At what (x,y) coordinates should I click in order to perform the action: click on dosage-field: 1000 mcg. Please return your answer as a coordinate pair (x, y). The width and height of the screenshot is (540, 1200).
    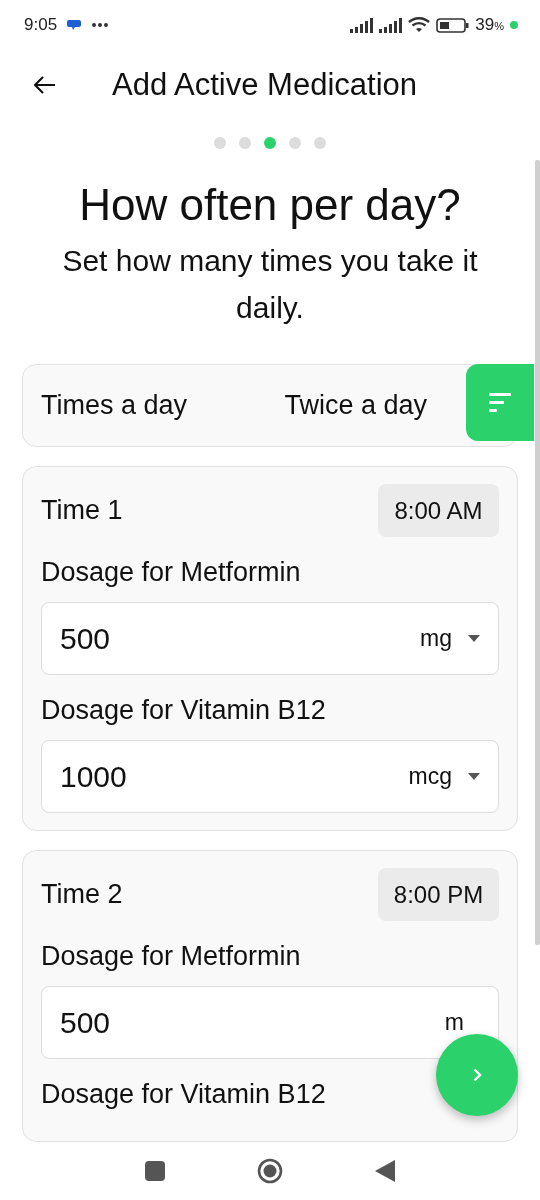
    Looking at the image, I should click on (270, 776).